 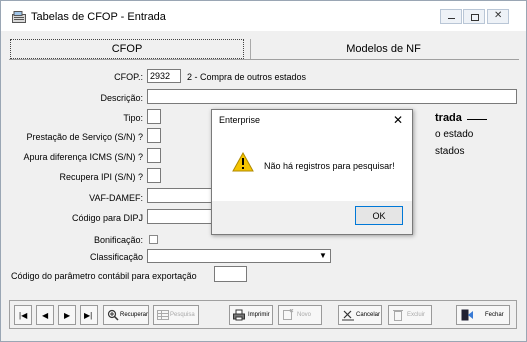 What do you see at coordinates (494, 315) in the screenshot?
I see `fechar-label: Fechar` at bounding box center [494, 315].